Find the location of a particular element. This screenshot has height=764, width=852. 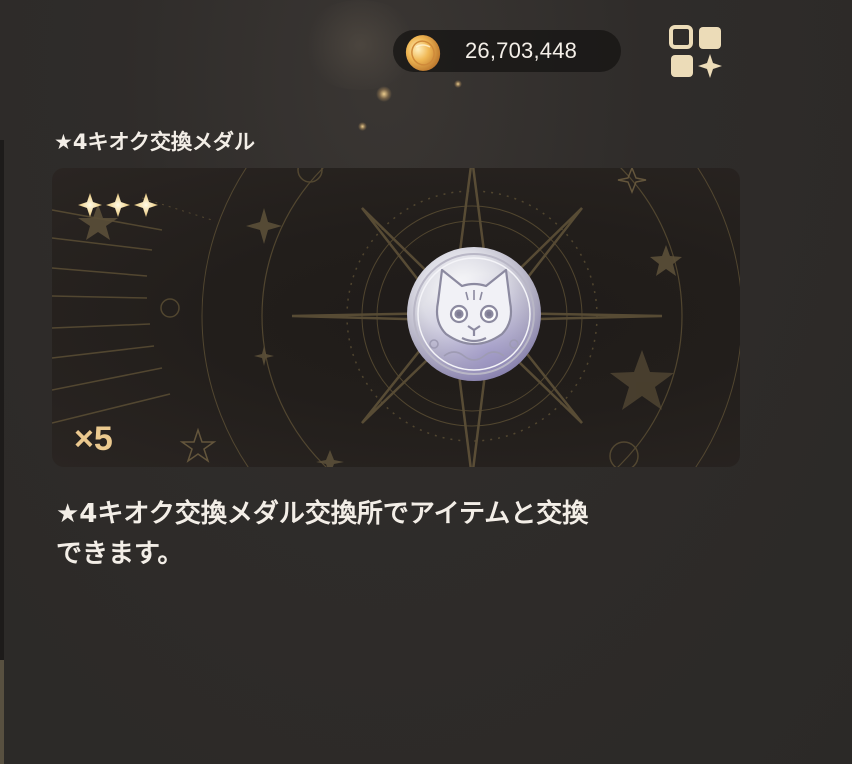

grid-menu-icon is located at coordinates (696, 52).